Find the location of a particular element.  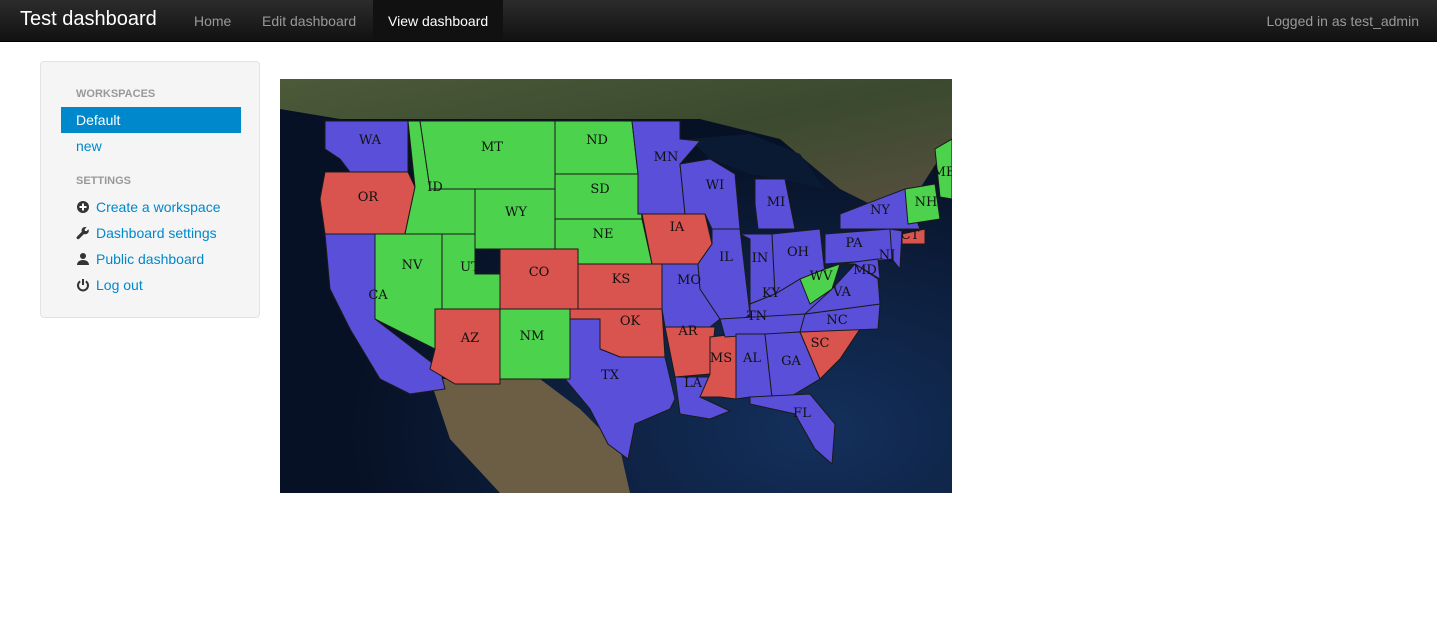

state-label-sd: SD is located at coordinates (599, 189).